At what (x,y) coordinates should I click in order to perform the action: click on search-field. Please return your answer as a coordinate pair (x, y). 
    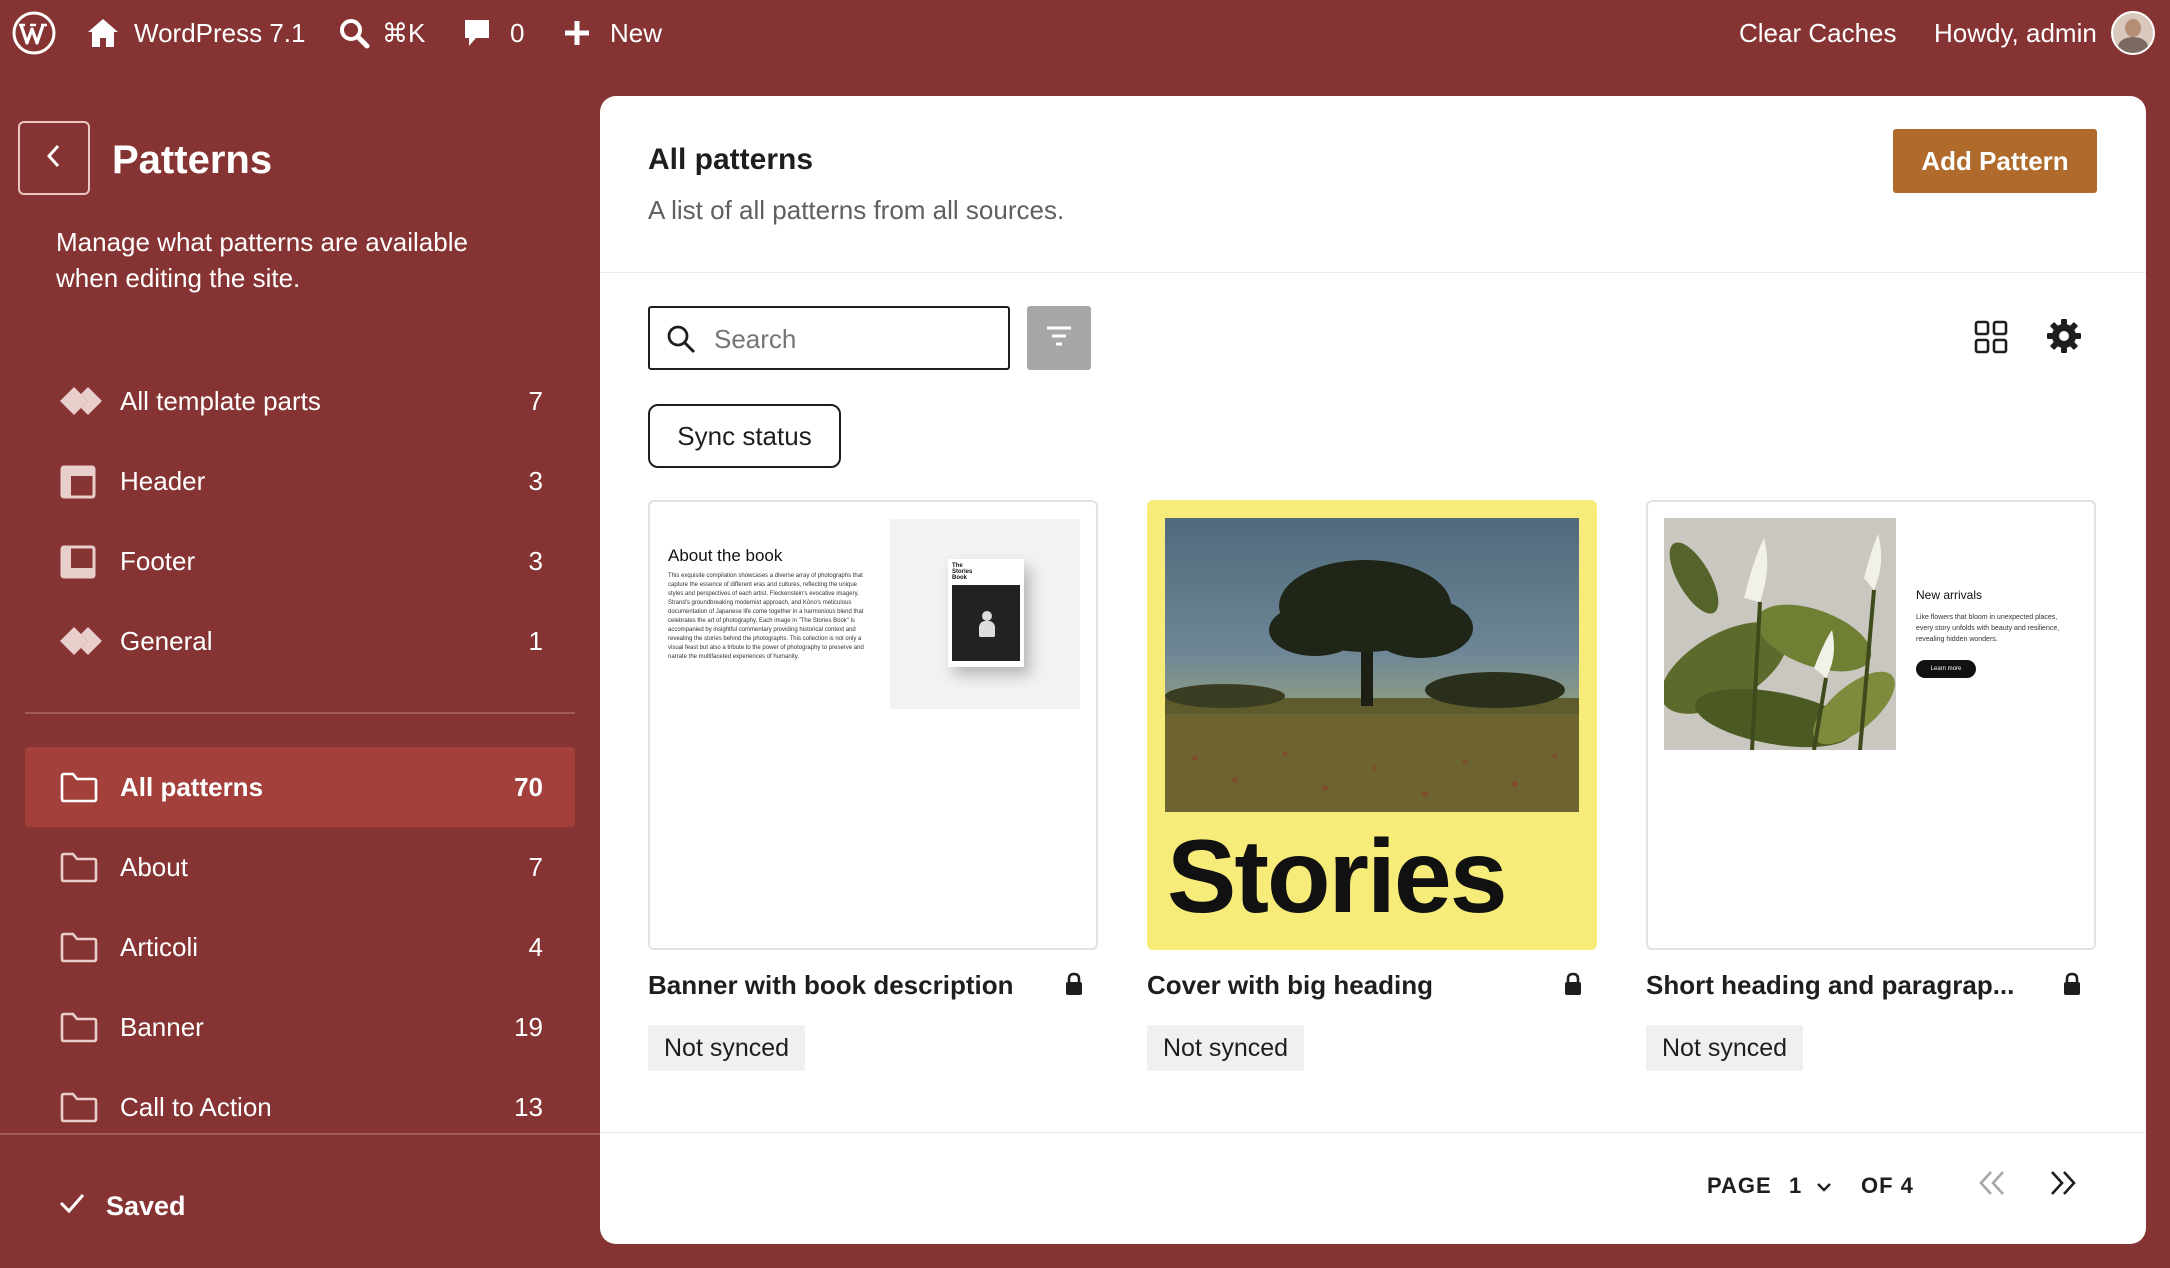
    Looking at the image, I should click on (829, 338).